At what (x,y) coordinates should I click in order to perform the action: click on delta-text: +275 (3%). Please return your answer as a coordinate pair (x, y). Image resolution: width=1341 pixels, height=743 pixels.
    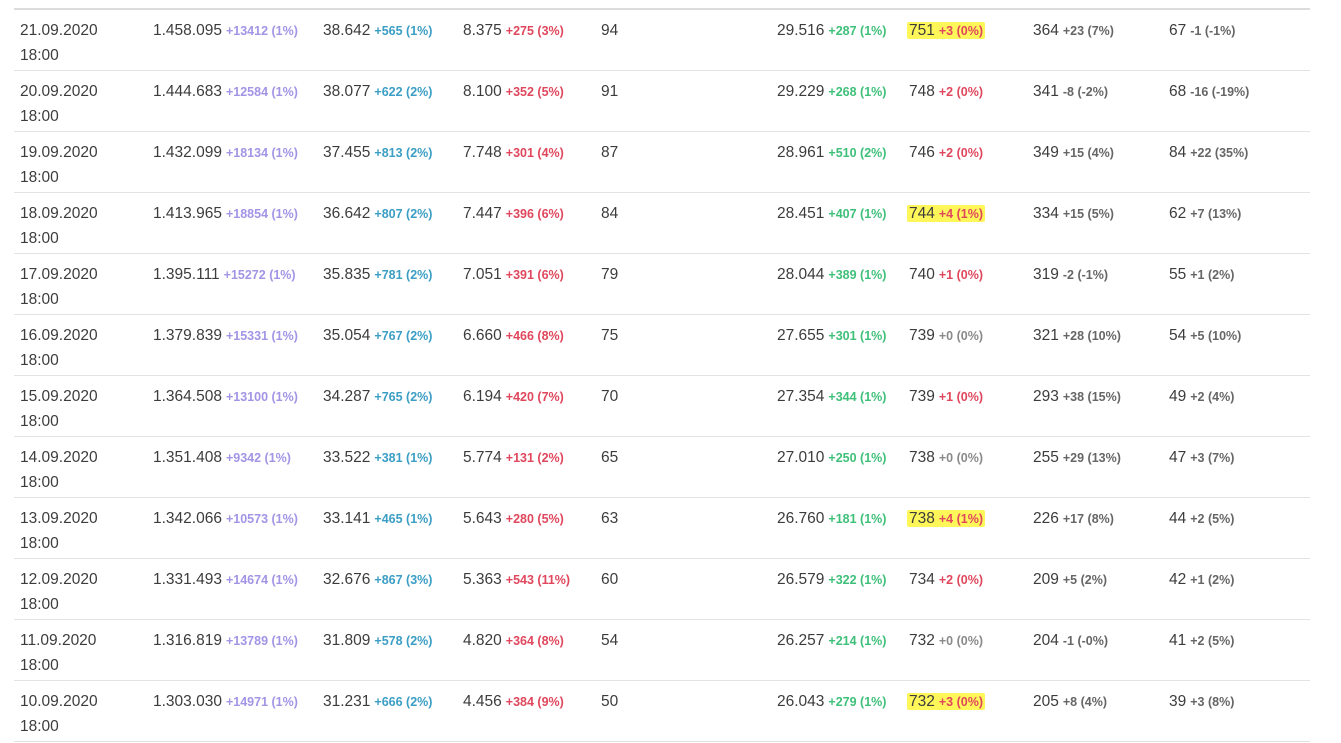
    Looking at the image, I should click on (534, 31).